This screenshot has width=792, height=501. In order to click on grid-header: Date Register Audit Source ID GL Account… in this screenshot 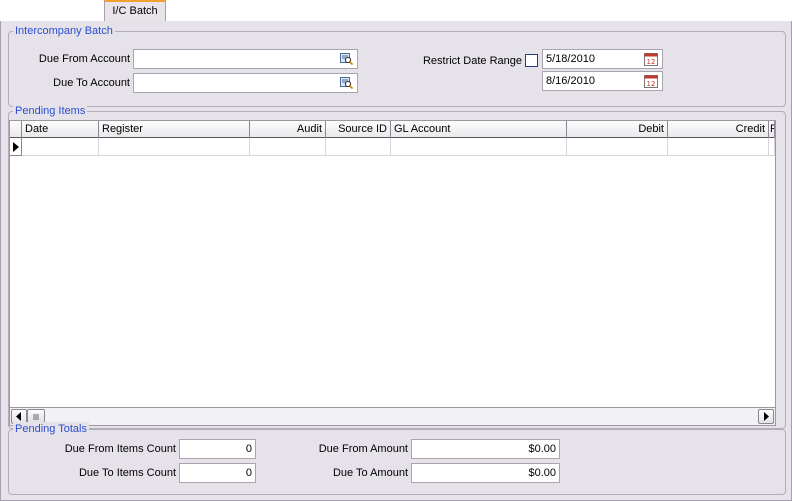, I will do `click(392, 129)`.